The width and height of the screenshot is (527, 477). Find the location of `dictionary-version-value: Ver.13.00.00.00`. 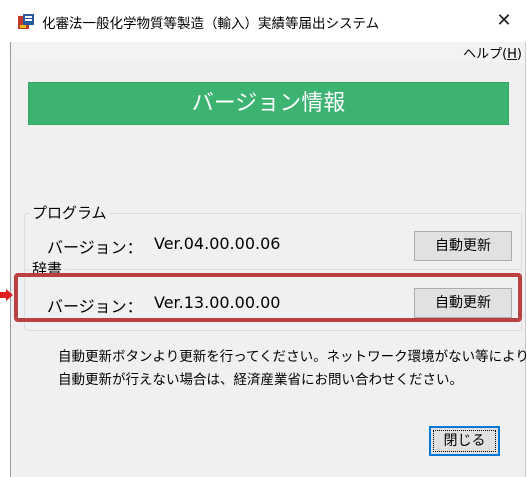

dictionary-version-value: Ver.13.00.00.00 is located at coordinates (217, 302).